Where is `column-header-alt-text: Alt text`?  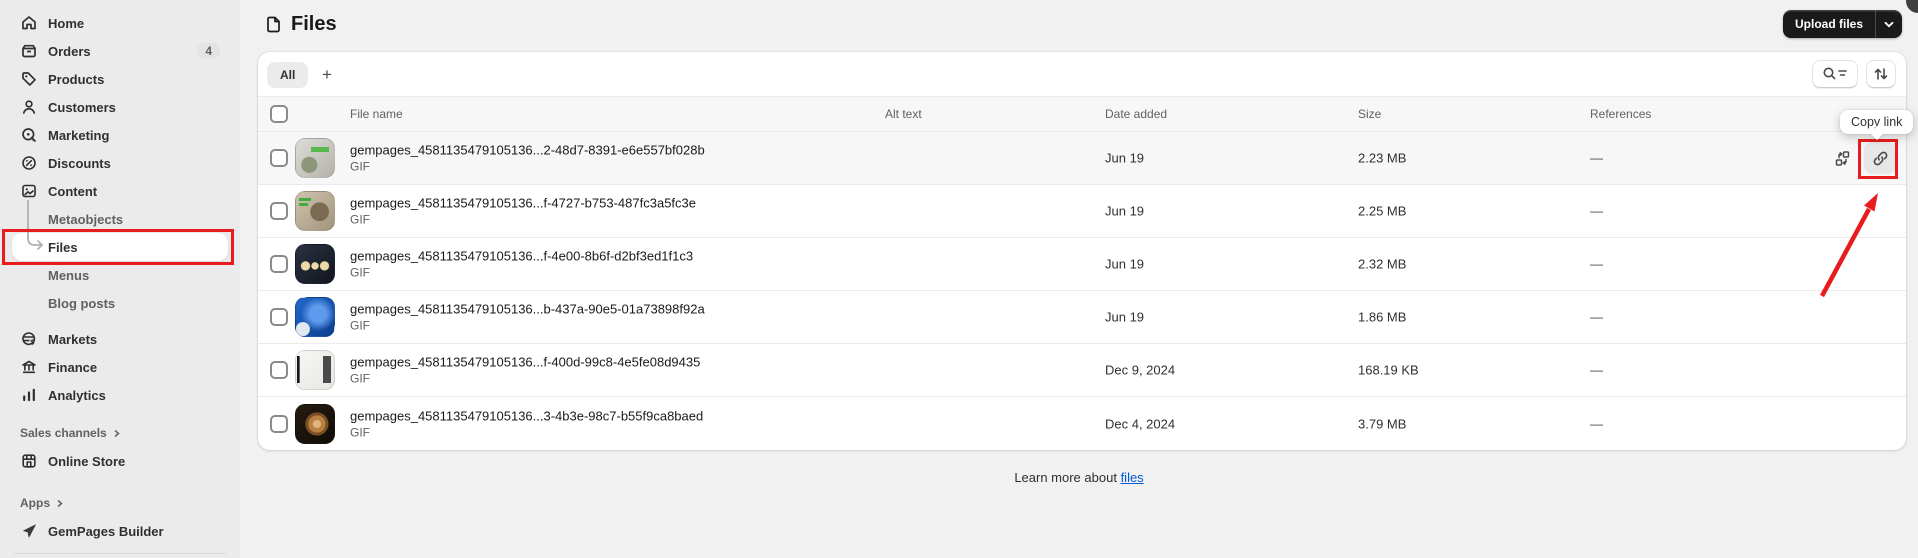
column-header-alt-text: Alt text is located at coordinates (903, 114).